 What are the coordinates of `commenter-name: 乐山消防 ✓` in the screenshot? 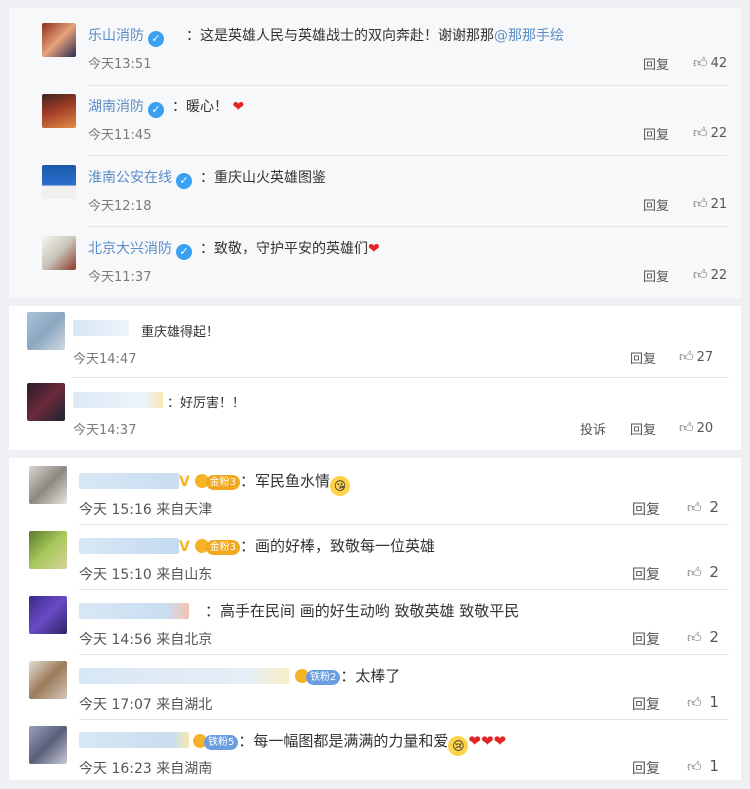 It's located at (126, 36).